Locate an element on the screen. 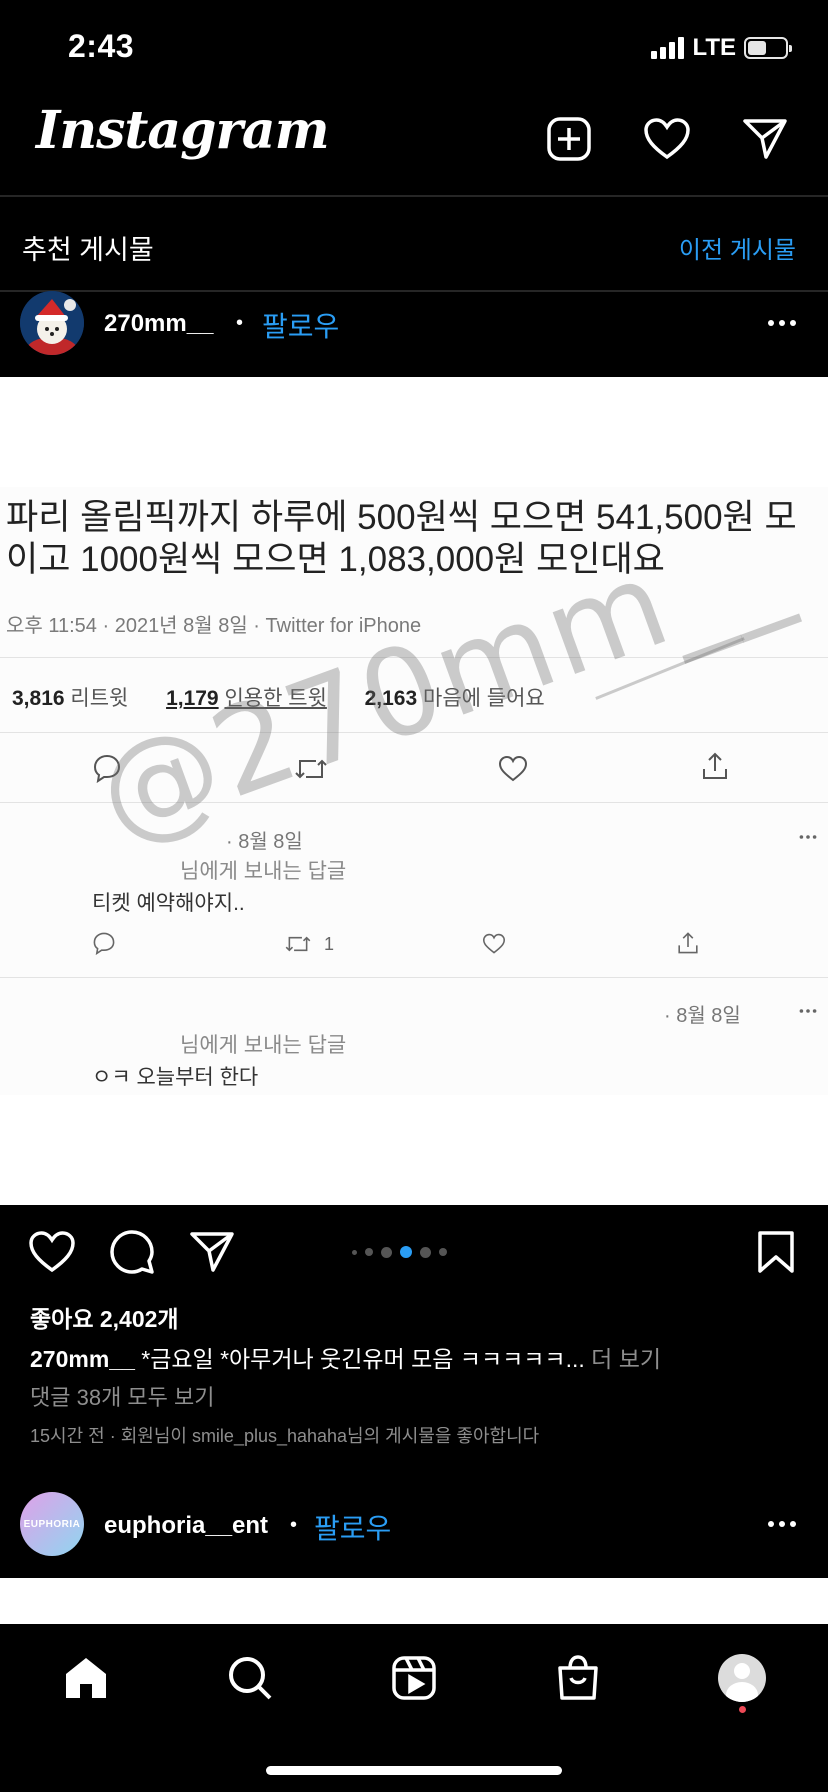 The height and width of the screenshot is (1792, 828). reply1-date: · 8월 8일 is located at coordinates (264, 842).